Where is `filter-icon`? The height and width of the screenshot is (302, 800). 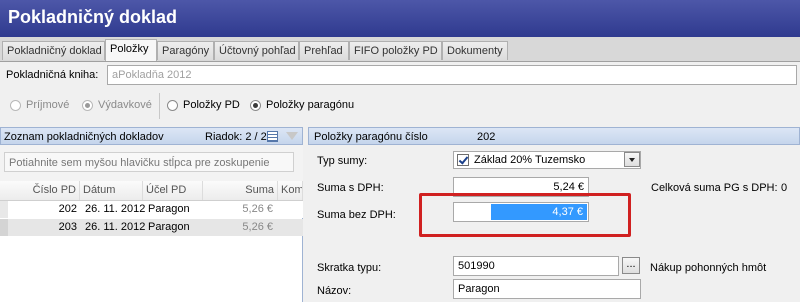
filter-icon is located at coordinates (292, 136).